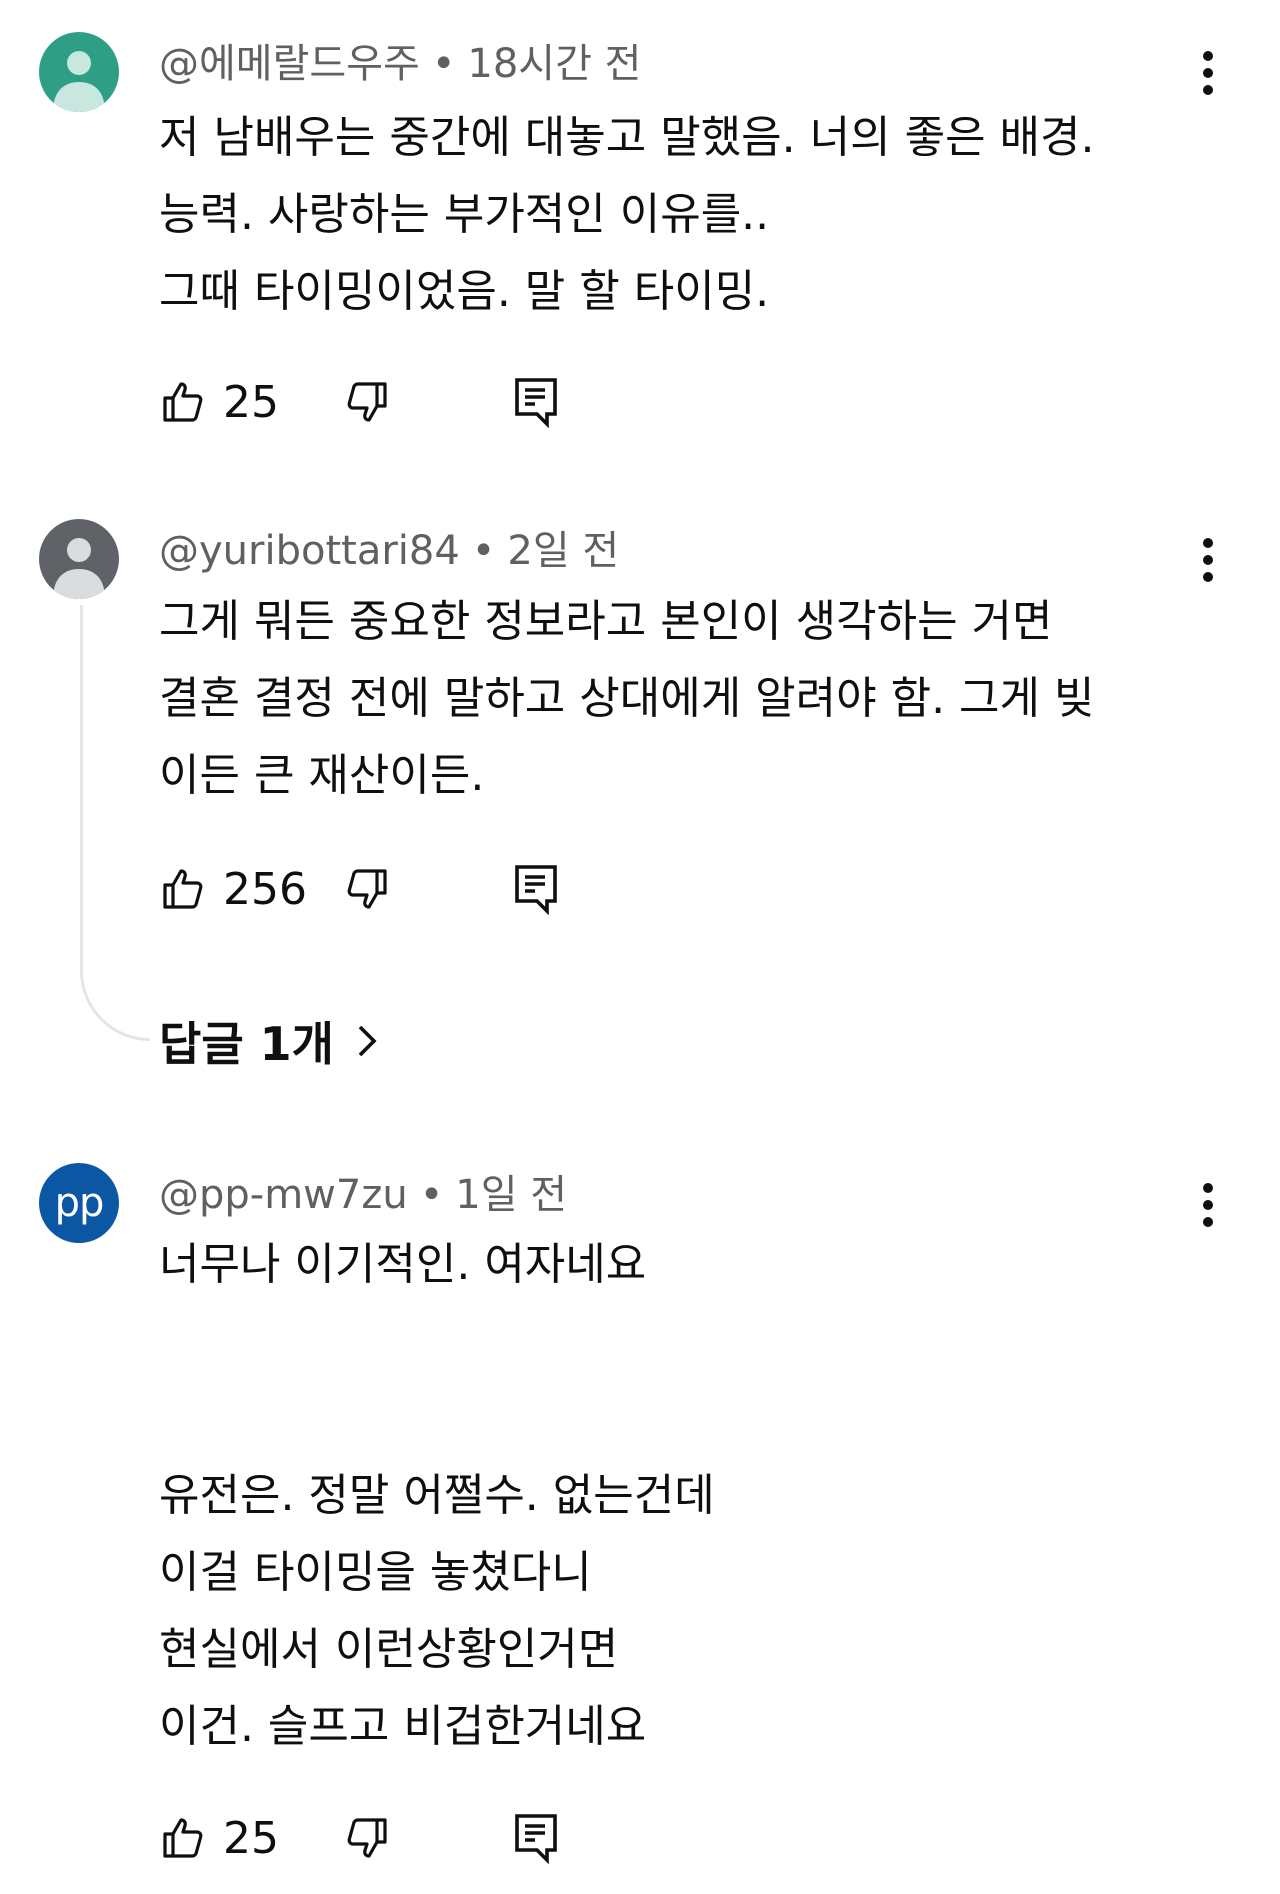 Image resolution: width=1280 pixels, height=1894 pixels. I want to click on like-button: 256, so click(233, 889).